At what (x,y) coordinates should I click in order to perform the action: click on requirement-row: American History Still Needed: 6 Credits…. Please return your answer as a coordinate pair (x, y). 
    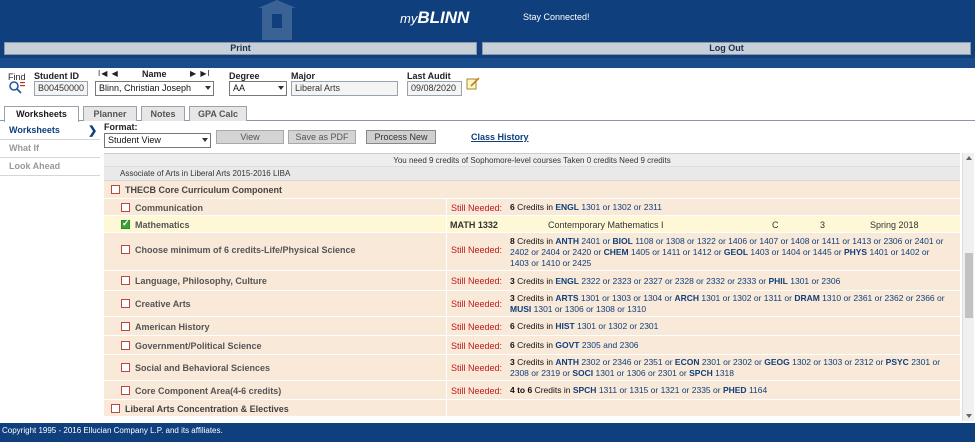
    Looking at the image, I should click on (532, 326).